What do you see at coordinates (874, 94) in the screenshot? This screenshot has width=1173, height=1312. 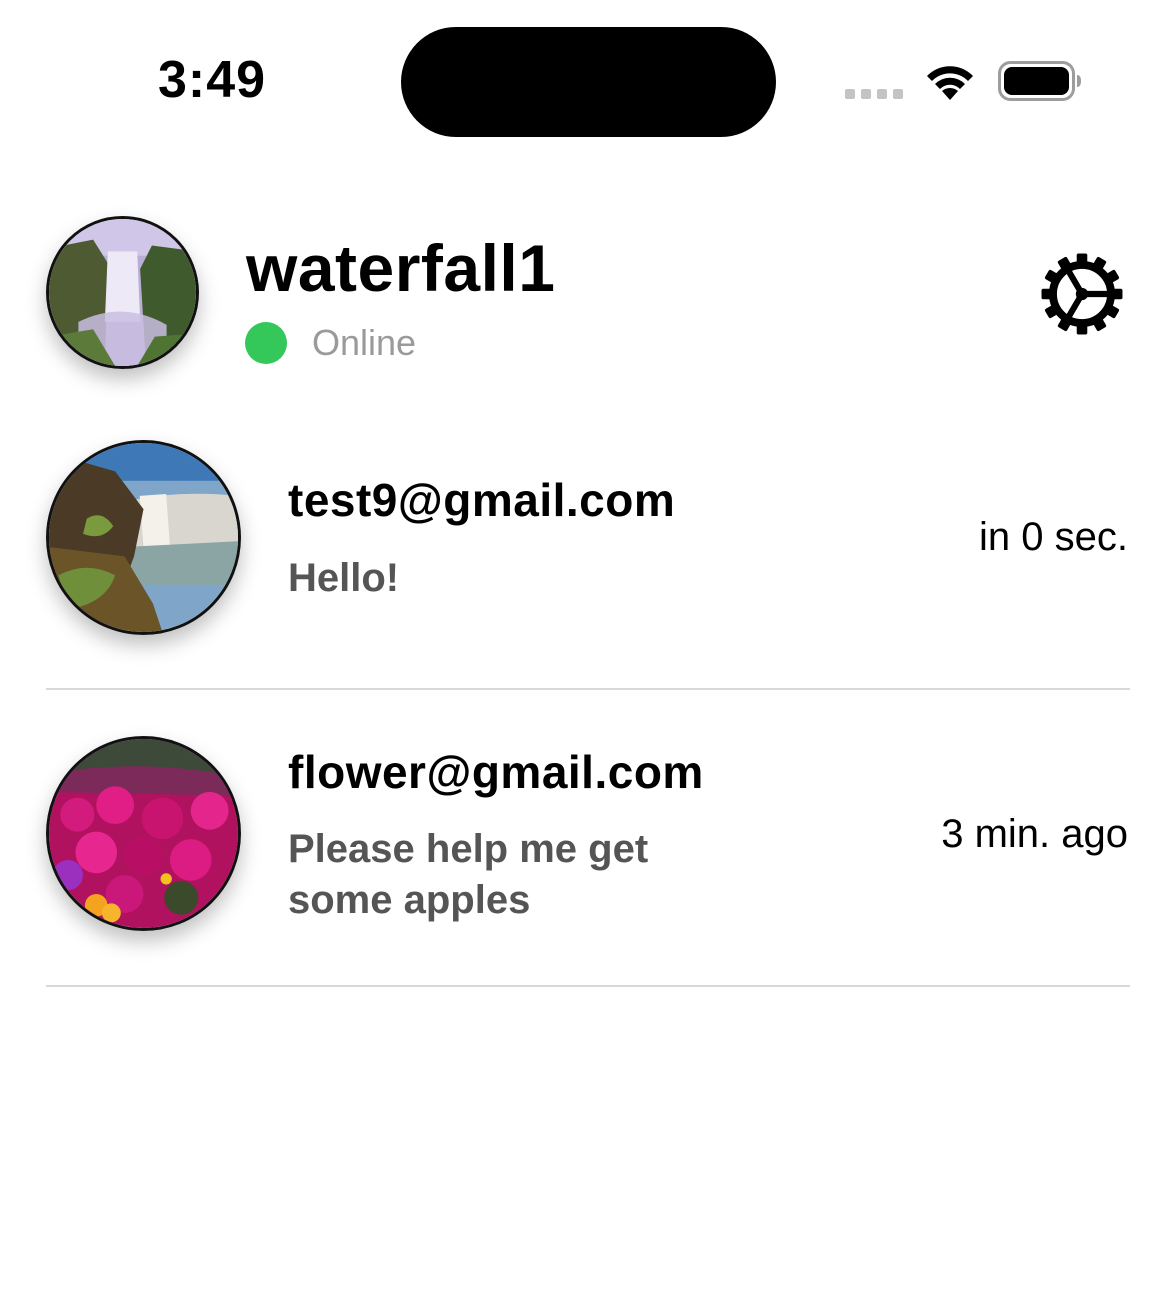 I see `signal-dots-icon` at bounding box center [874, 94].